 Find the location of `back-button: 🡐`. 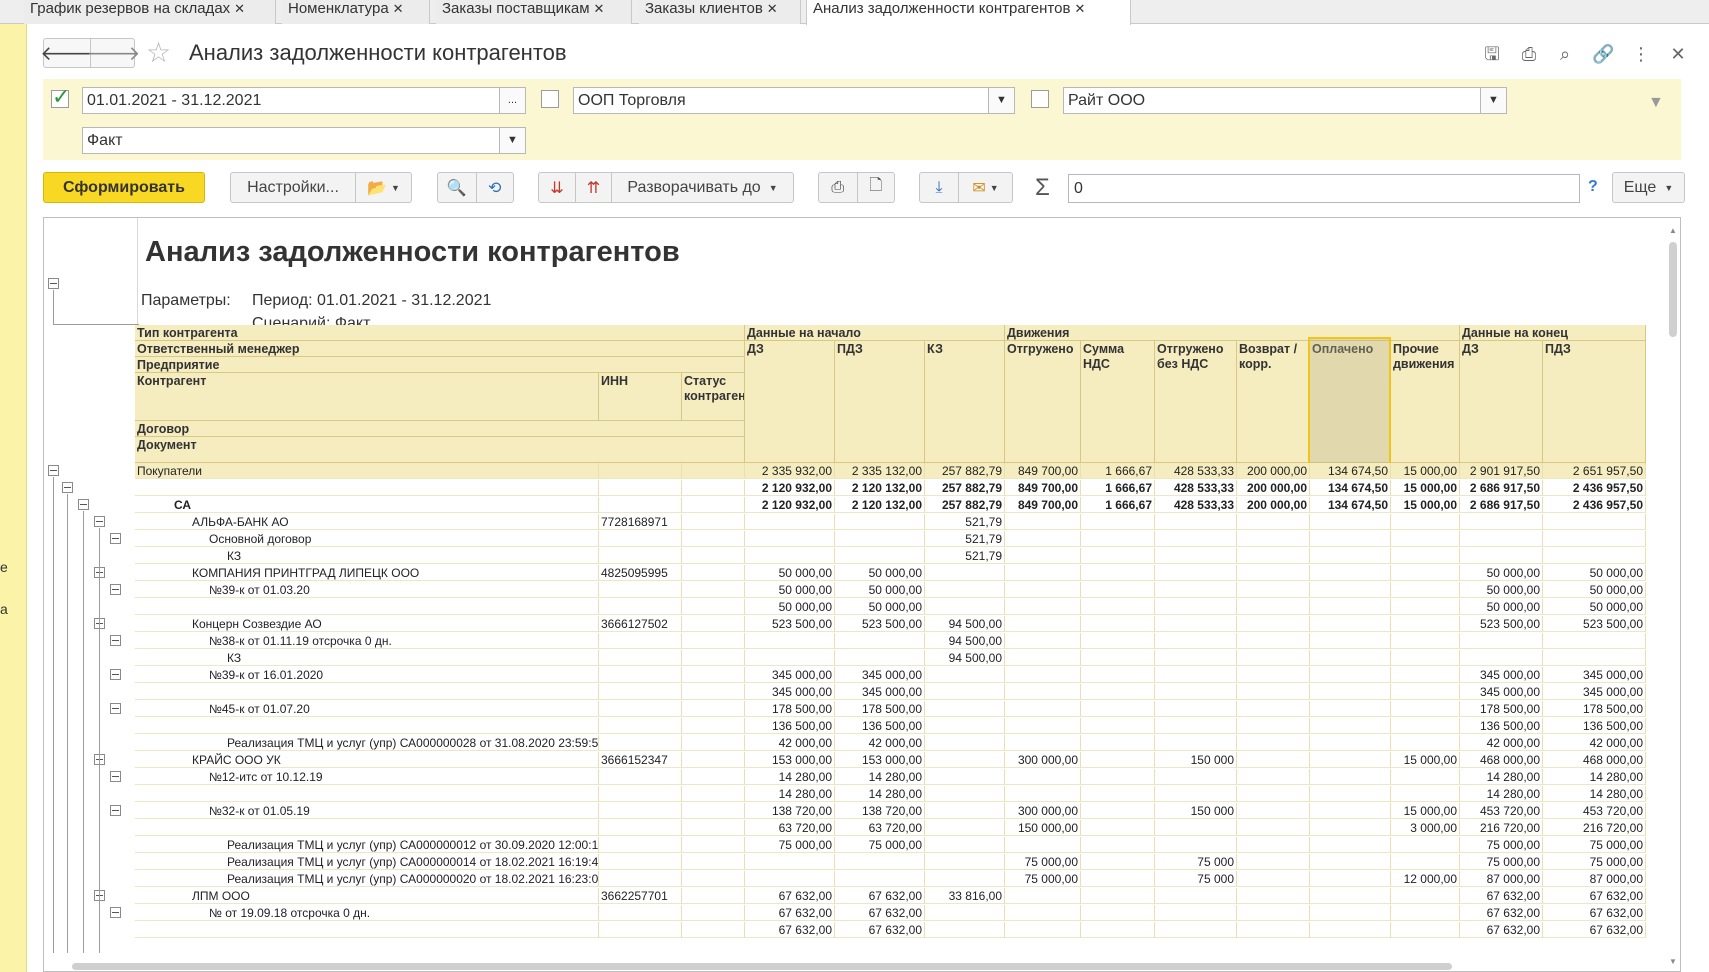

back-button: 🡐 is located at coordinates (67, 53).